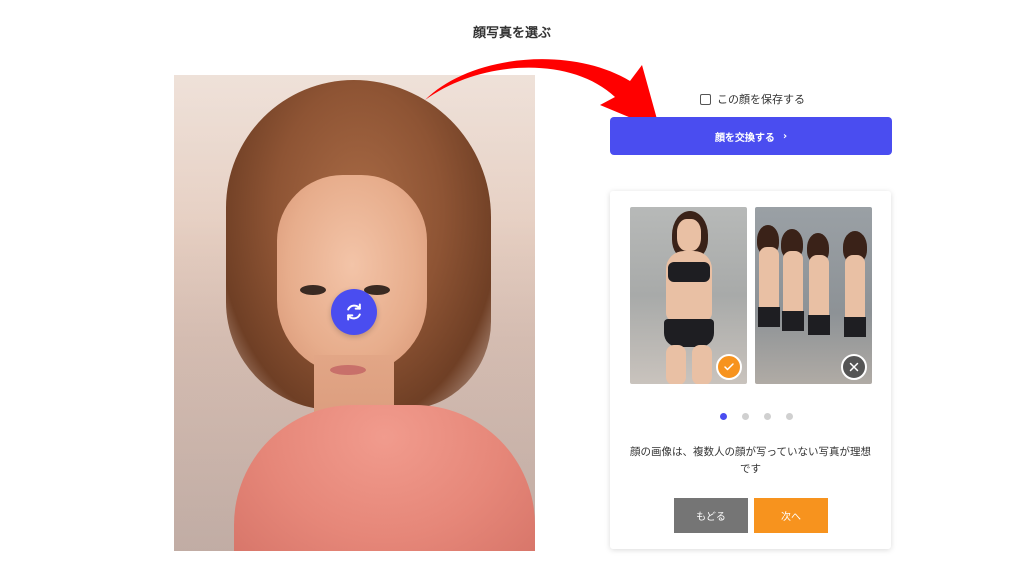 The height and width of the screenshot is (576, 1024). I want to click on close-icon, so click(854, 367).